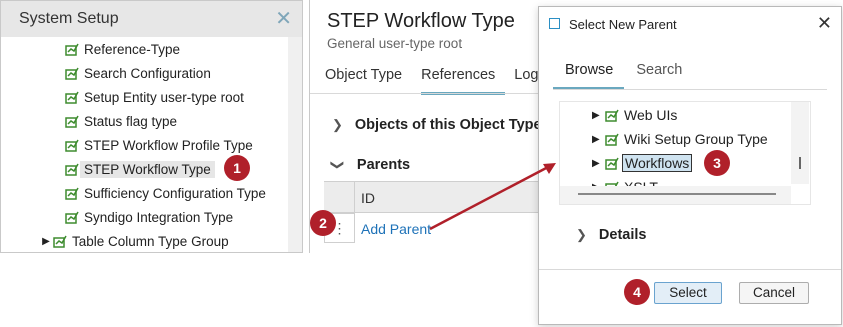 The height and width of the screenshot is (327, 843). I want to click on tree-item-label: Workflows, so click(657, 163).